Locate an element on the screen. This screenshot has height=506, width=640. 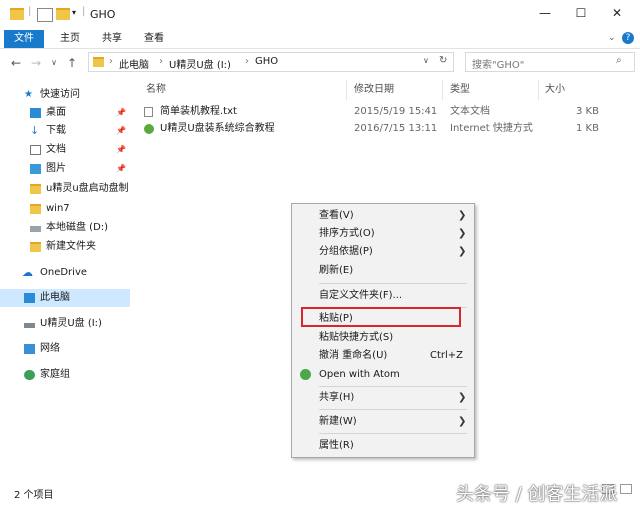
network-icon is located at coordinates (29, 349).